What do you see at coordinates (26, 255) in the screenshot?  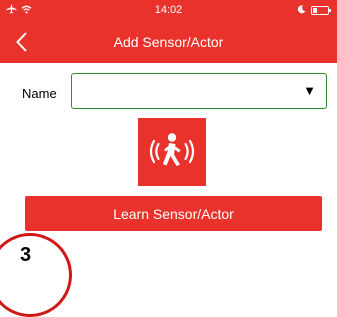 I see `step-number: 3` at bounding box center [26, 255].